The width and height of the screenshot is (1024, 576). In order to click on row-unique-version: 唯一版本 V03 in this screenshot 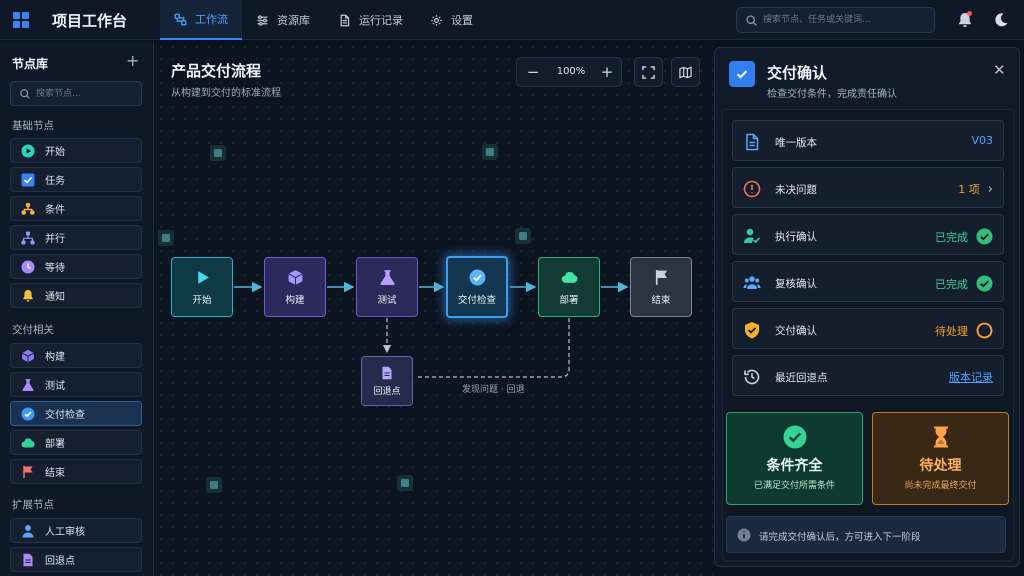, I will do `click(868, 140)`.